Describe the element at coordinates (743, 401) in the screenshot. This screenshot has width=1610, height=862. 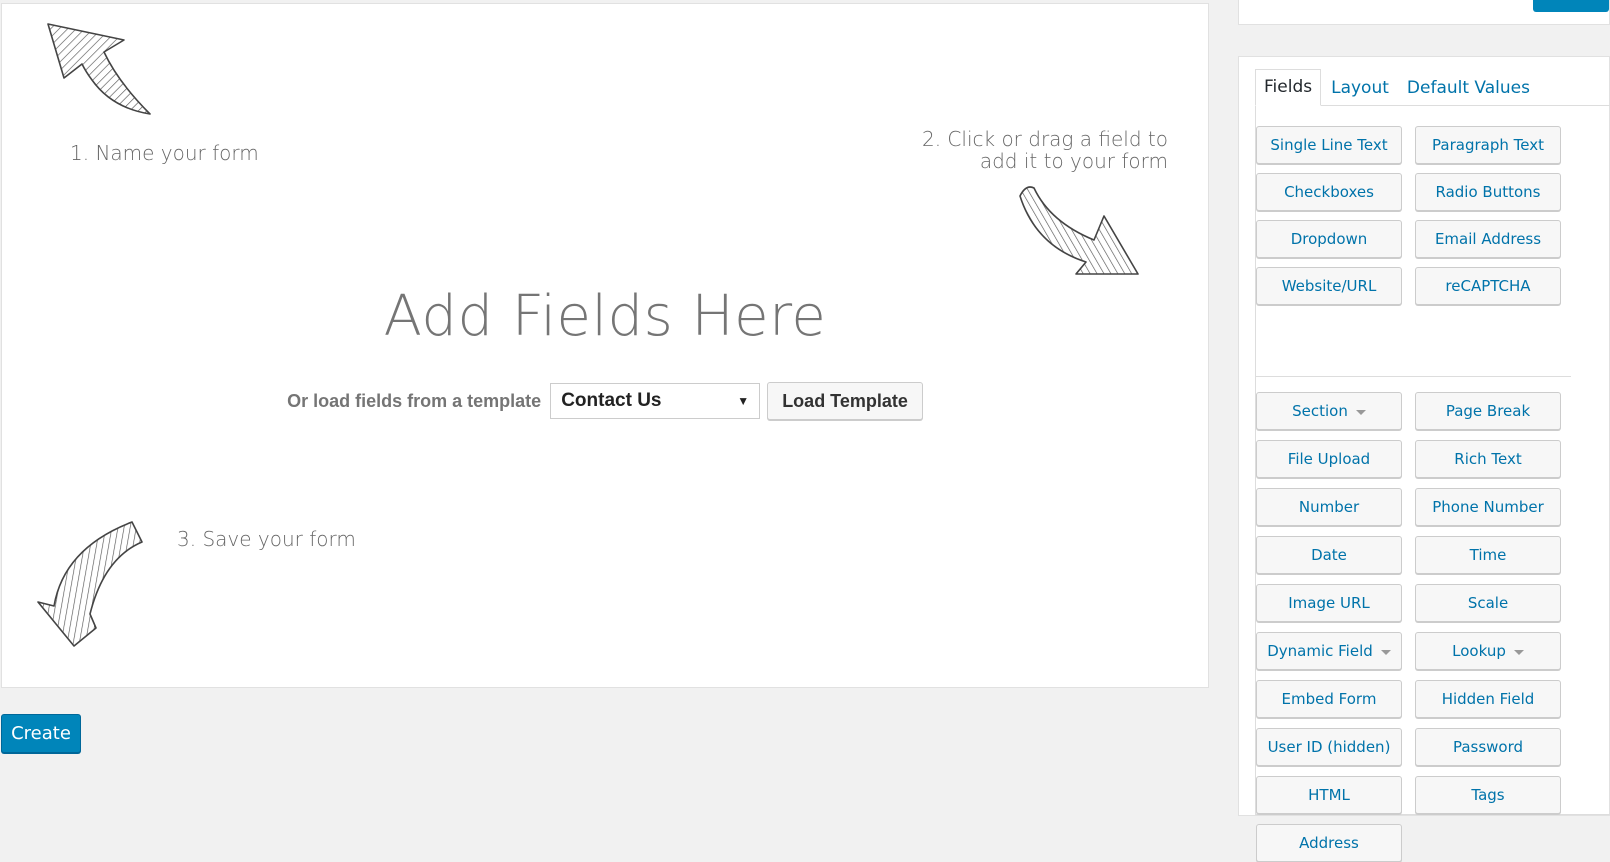
I see `caret-down-icon: ▼` at that location.